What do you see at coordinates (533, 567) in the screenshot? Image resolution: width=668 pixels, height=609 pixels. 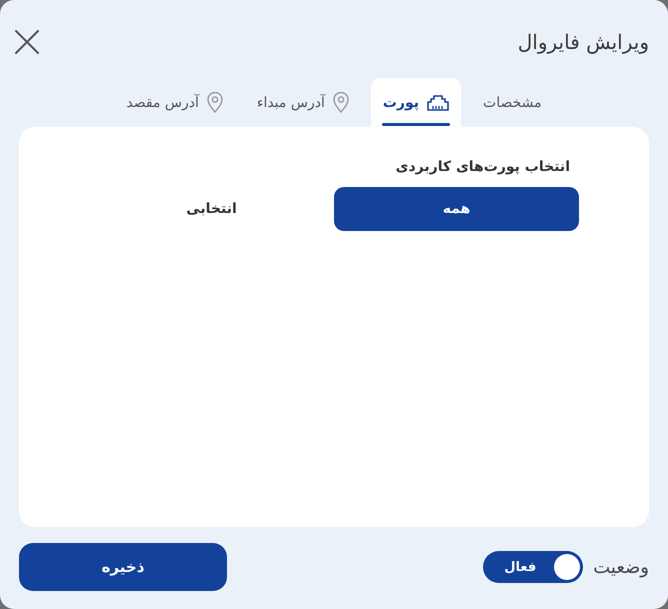 I see `status-toggle: فعال` at bounding box center [533, 567].